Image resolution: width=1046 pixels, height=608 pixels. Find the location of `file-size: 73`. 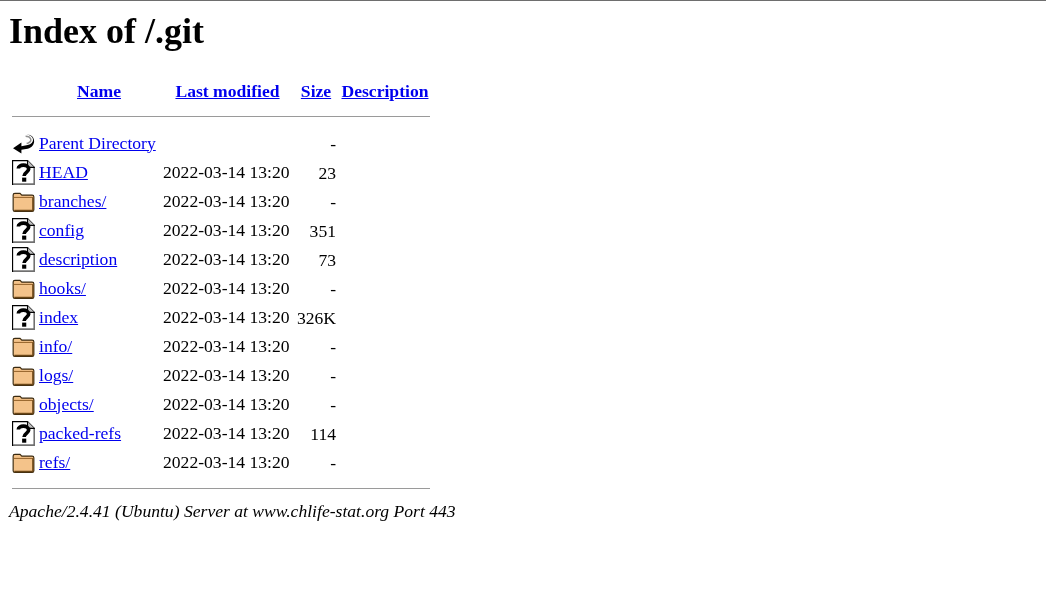

file-size: 73 is located at coordinates (327, 259).